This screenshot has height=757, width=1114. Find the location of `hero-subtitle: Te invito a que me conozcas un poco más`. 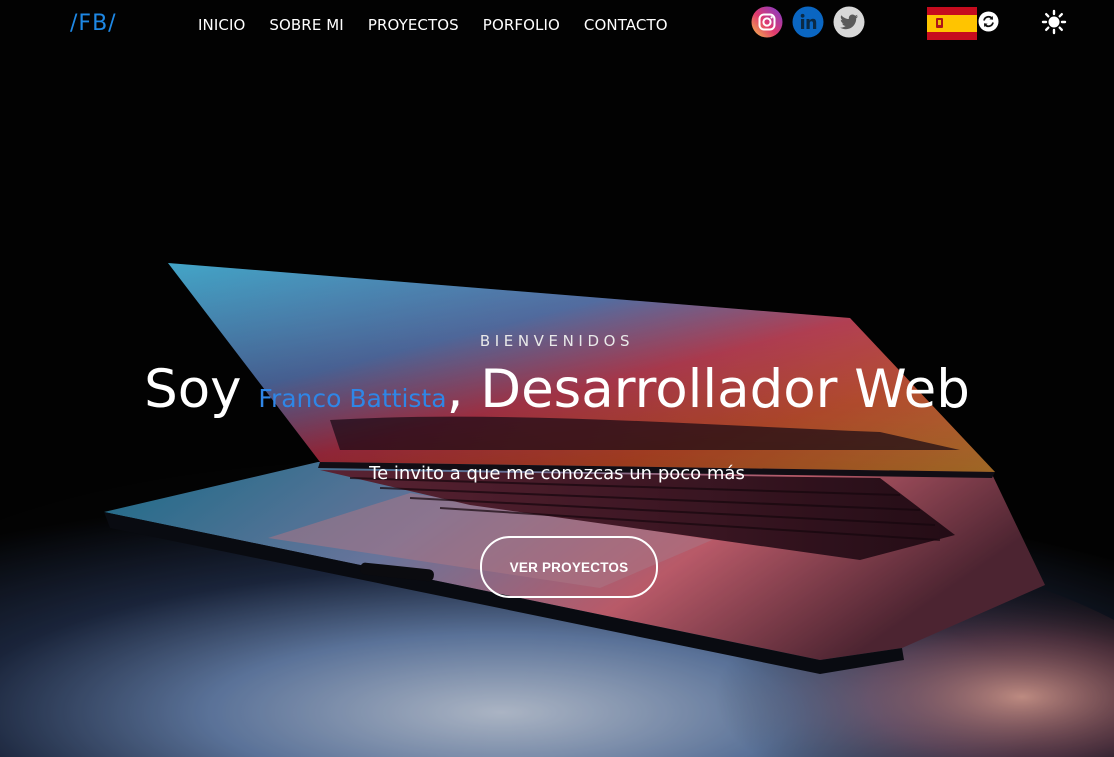

hero-subtitle: Te invito a que me conozcas un poco más is located at coordinates (557, 473).